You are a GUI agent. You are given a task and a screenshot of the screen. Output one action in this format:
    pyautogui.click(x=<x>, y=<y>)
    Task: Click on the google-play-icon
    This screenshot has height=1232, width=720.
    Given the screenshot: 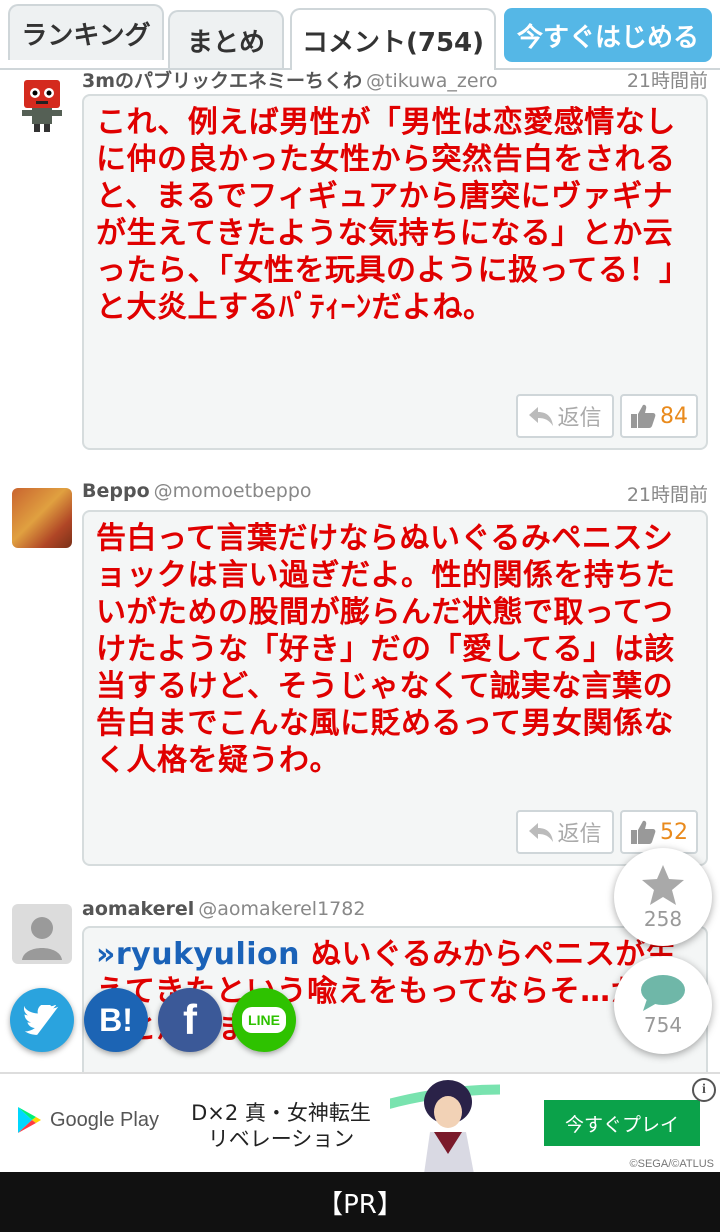 What is the action you would take?
    pyautogui.click(x=29, y=1120)
    